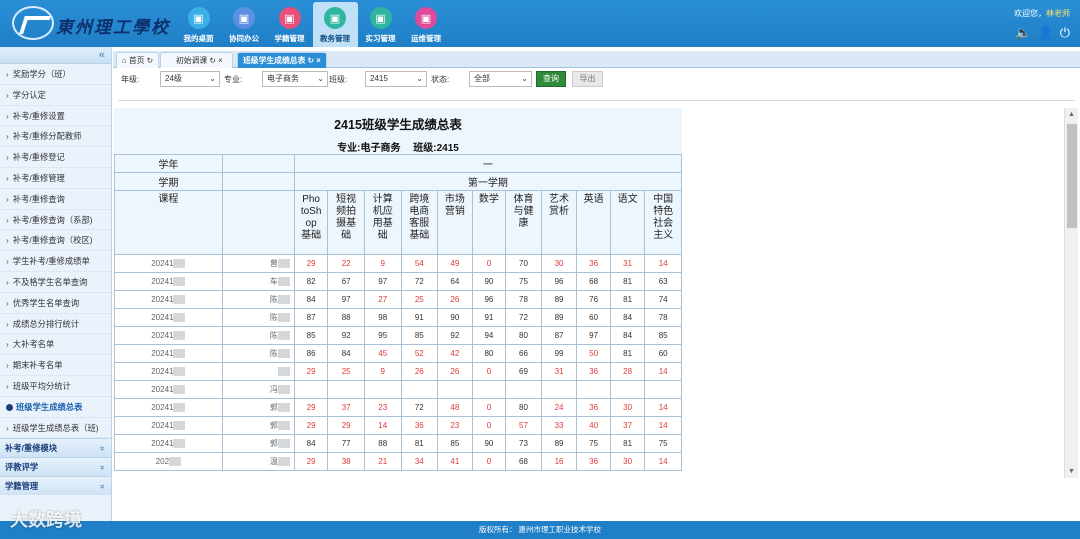  I want to click on score-cell: 25, so click(419, 299).